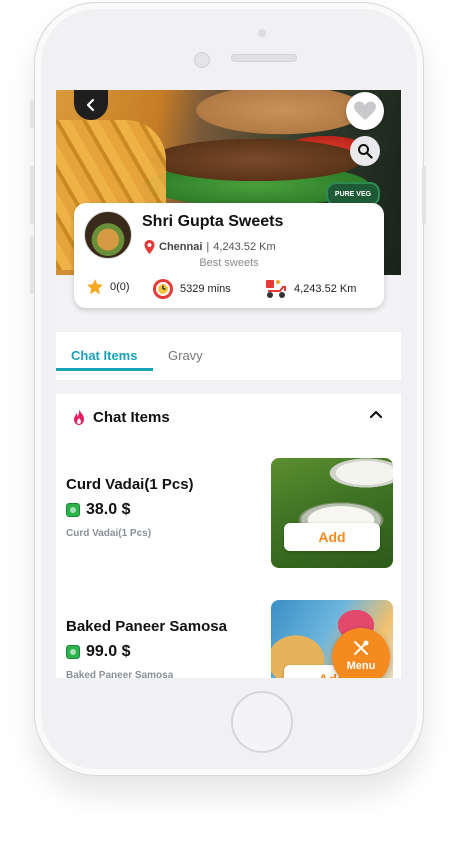  I want to click on location-pin-icon, so click(149, 247).